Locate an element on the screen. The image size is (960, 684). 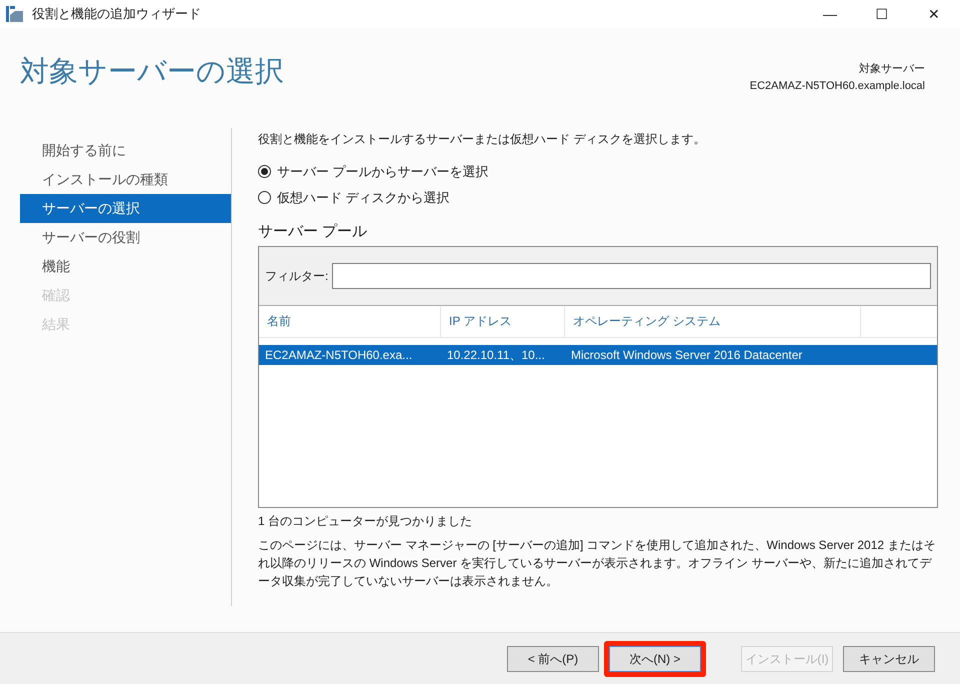
radio-label: 仮想ハード ディスクから選択 is located at coordinates (363, 197).